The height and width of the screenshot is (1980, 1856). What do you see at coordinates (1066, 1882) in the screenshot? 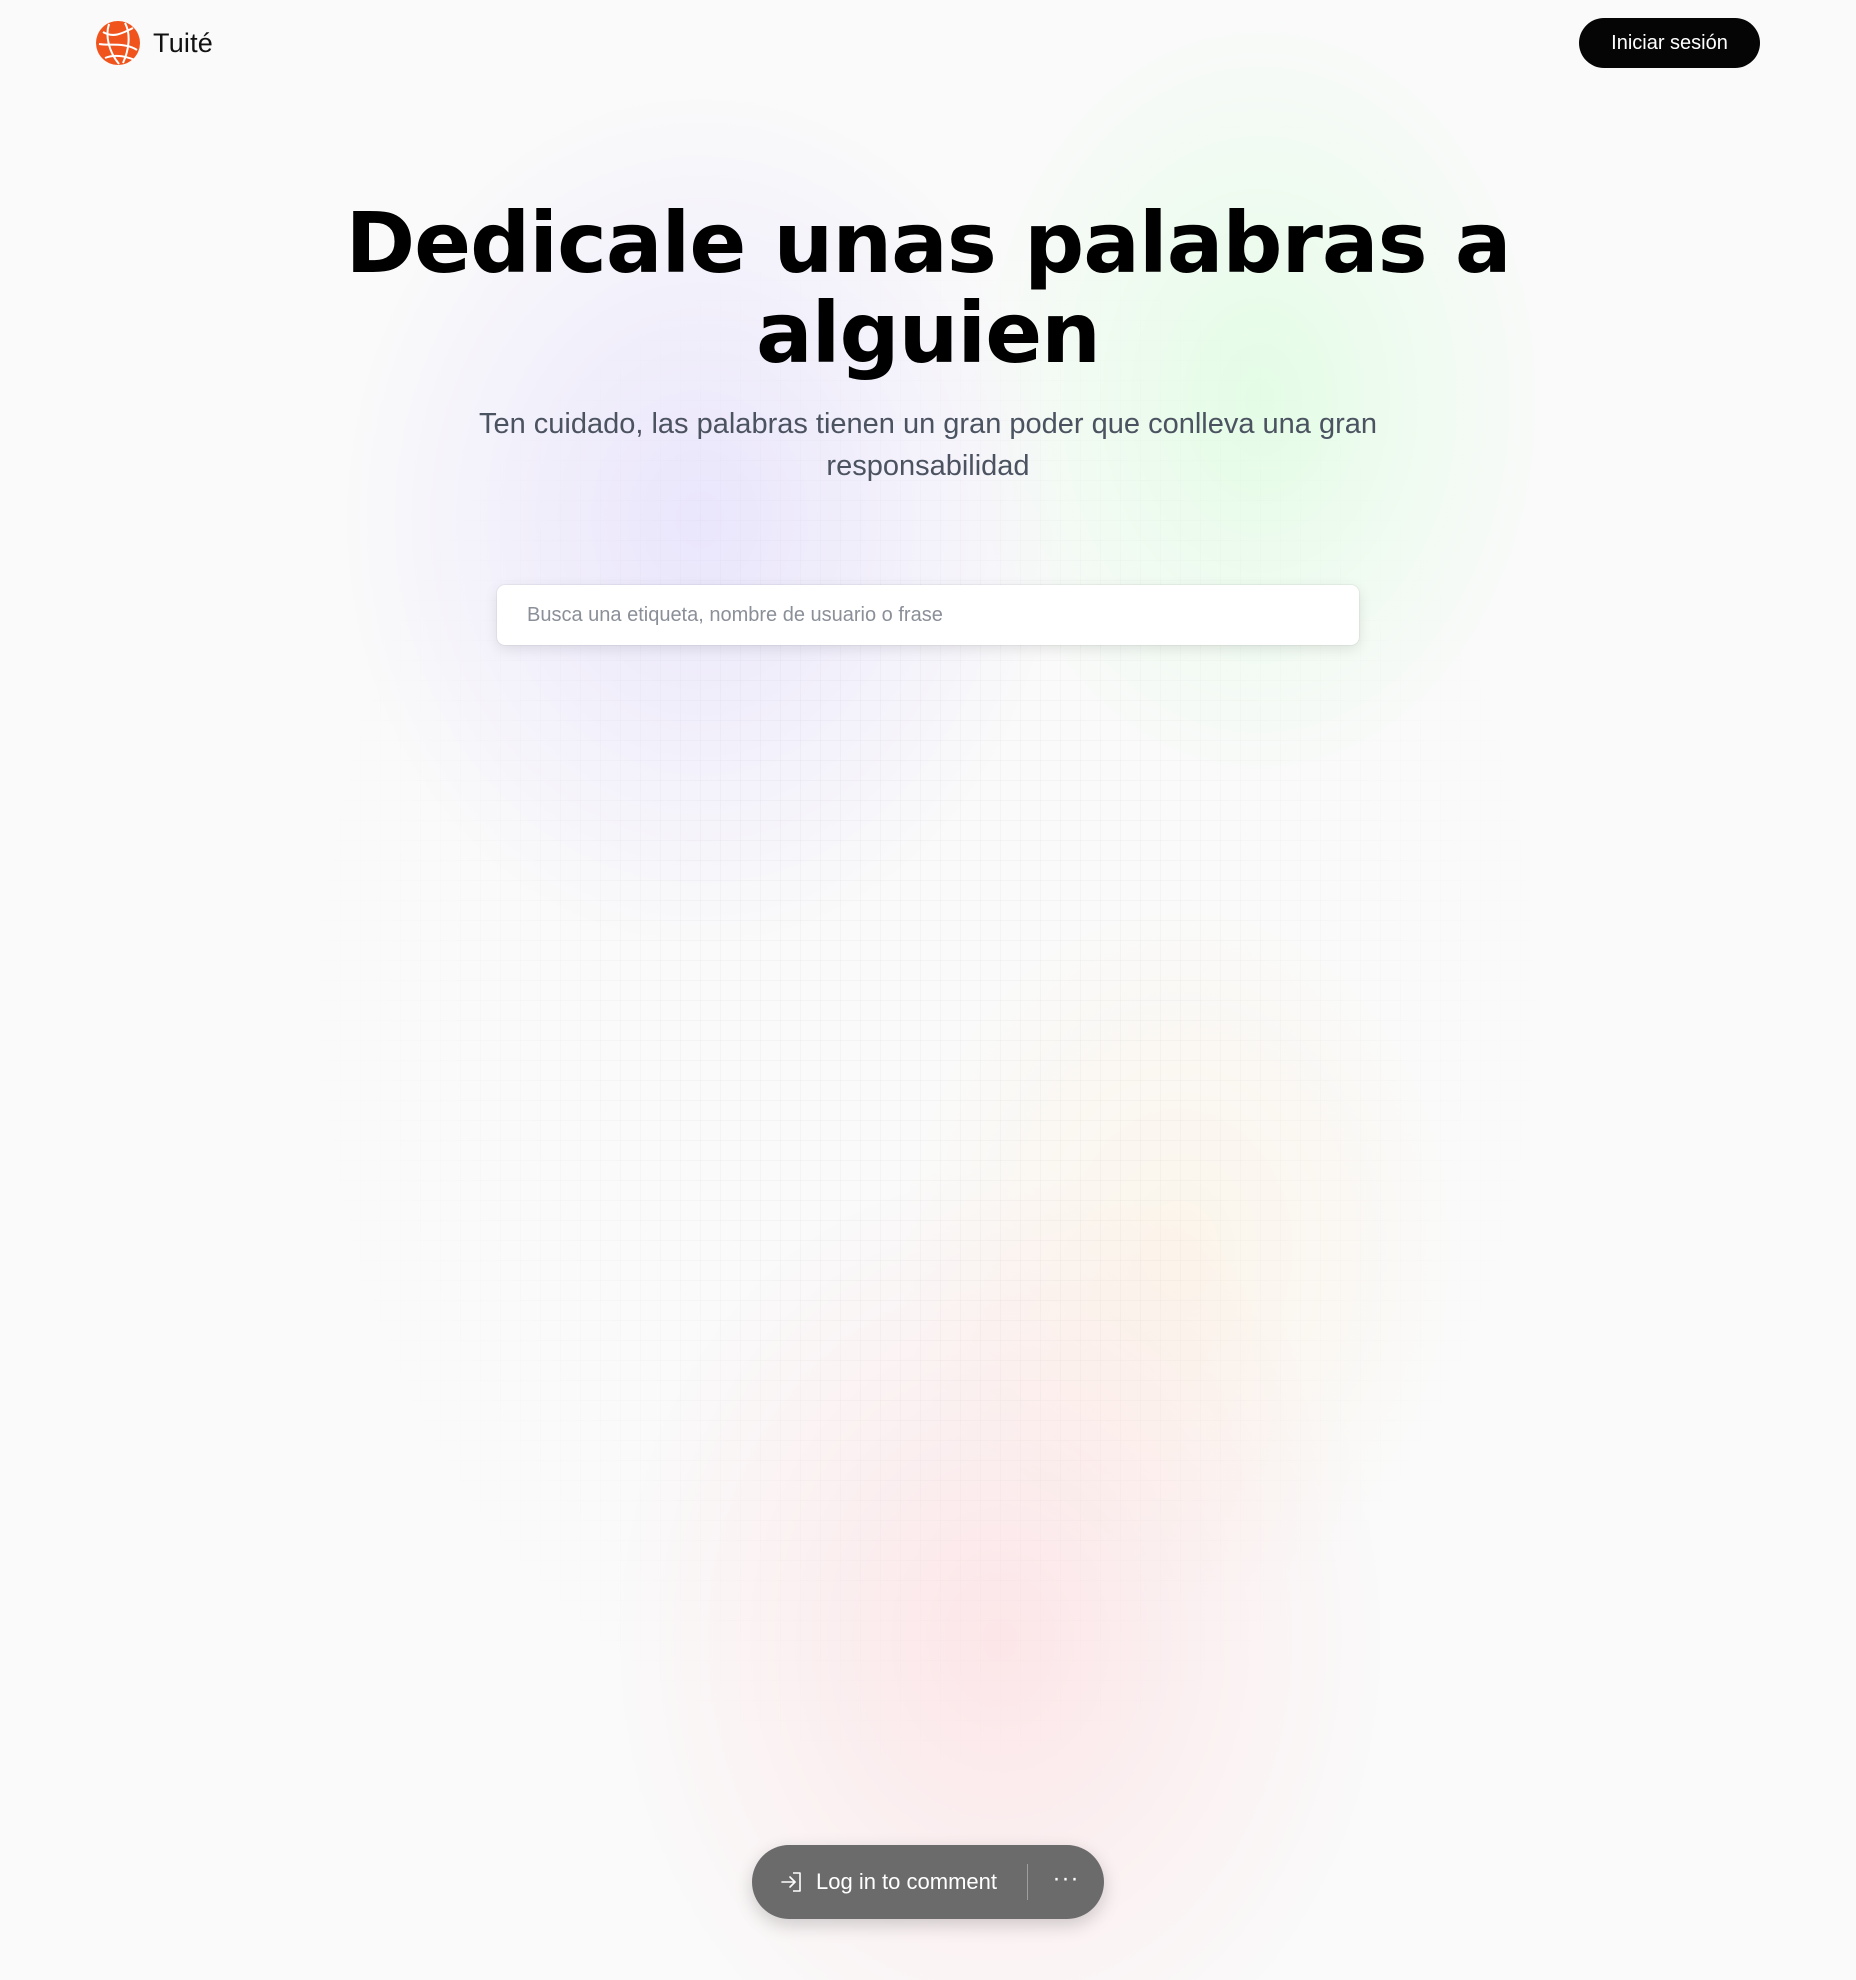
I see `more-dots-icon: ···` at bounding box center [1066, 1882].